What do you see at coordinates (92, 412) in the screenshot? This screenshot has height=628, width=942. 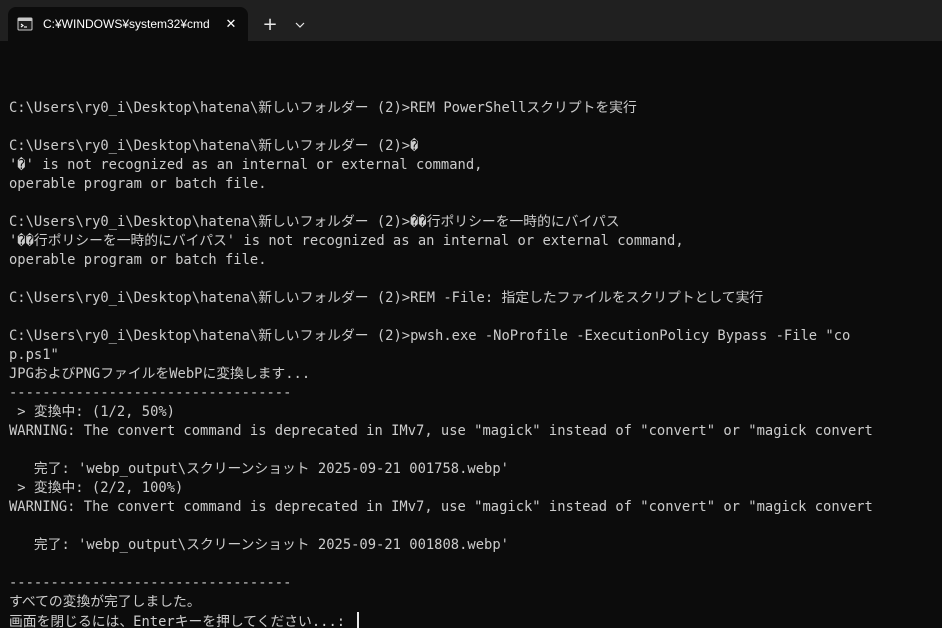 I see `console-line: > 変換中: (1/2, 50%)` at bounding box center [92, 412].